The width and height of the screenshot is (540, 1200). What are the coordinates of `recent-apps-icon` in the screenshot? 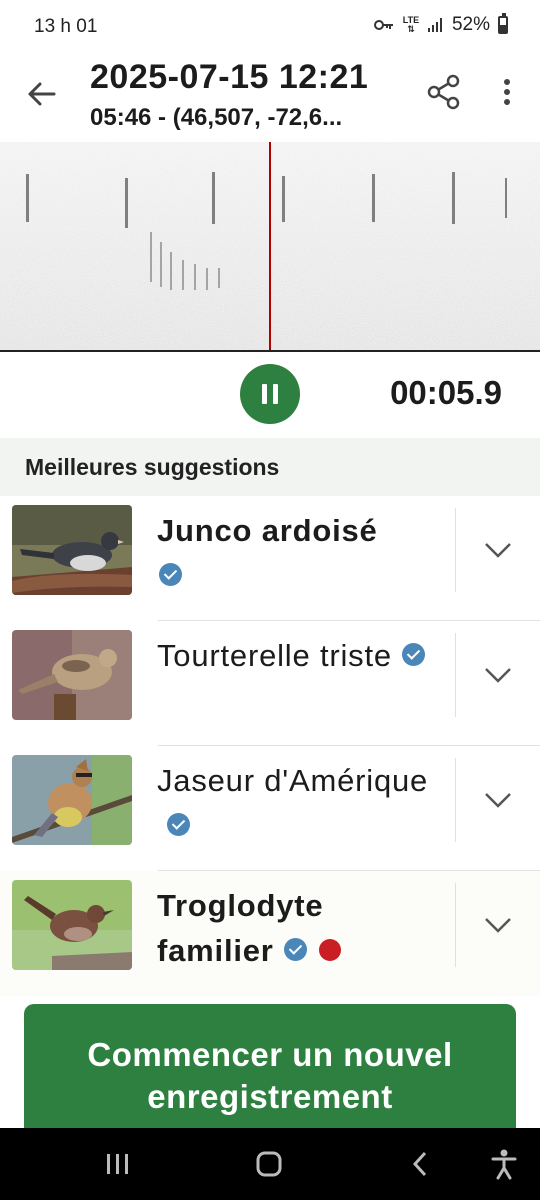 It's located at (118, 1164).